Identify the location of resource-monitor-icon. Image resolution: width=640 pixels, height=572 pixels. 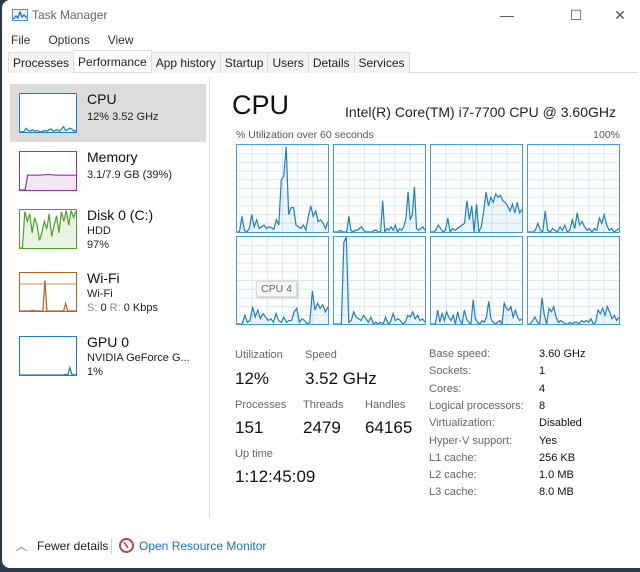
(126, 545).